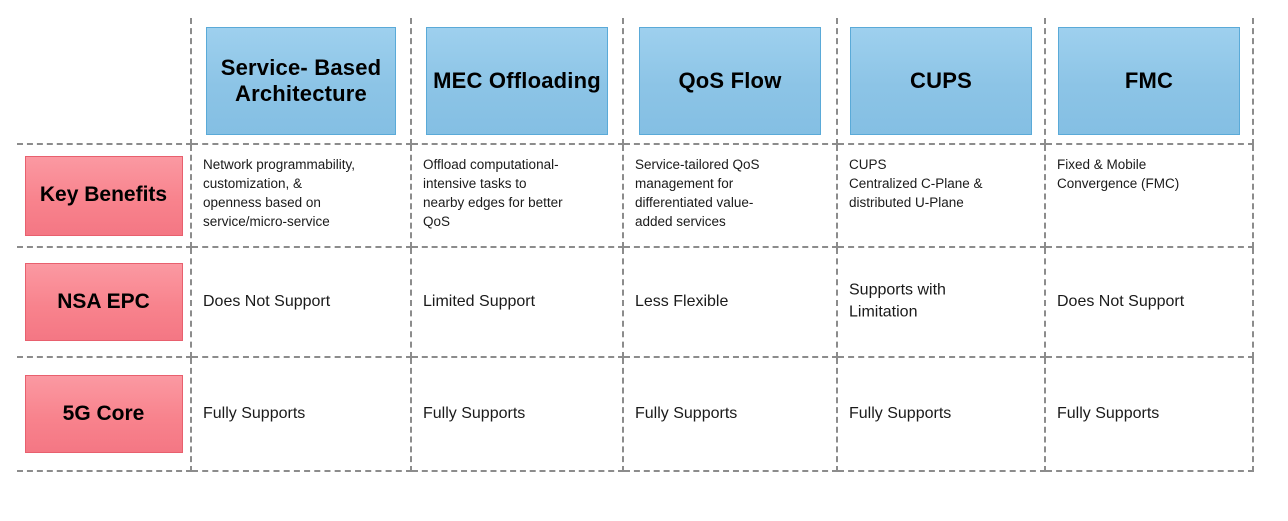 The width and height of the screenshot is (1288, 521). What do you see at coordinates (104, 81) in the screenshot?
I see `table-corner-cell` at bounding box center [104, 81].